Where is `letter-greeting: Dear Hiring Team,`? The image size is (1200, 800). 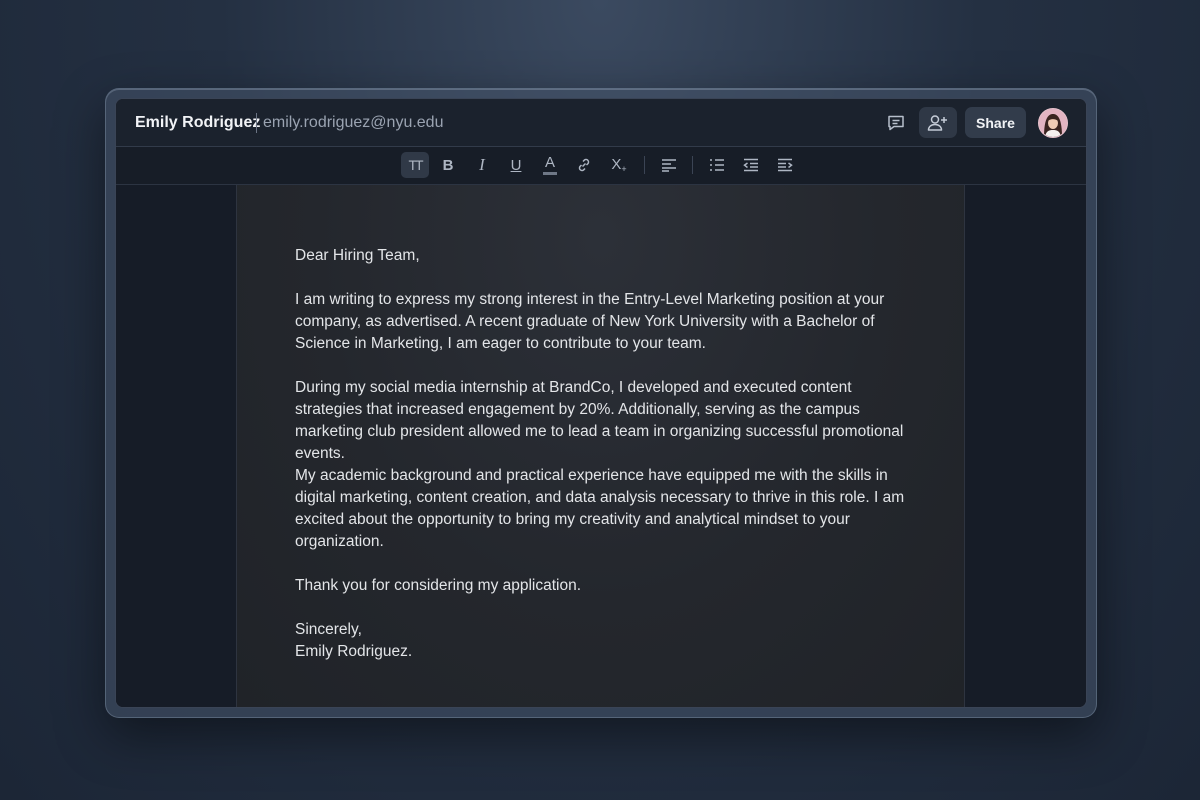
letter-greeting: Dear Hiring Team, is located at coordinates (357, 255).